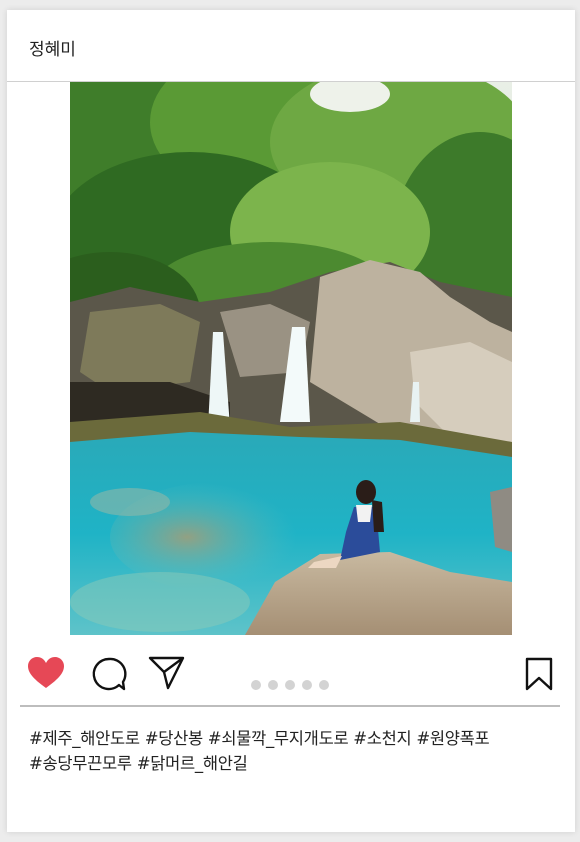 The image size is (580, 842). What do you see at coordinates (539, 674) in the screenshot?
I see `bookmark-icon` at bounding box center [539, 674].